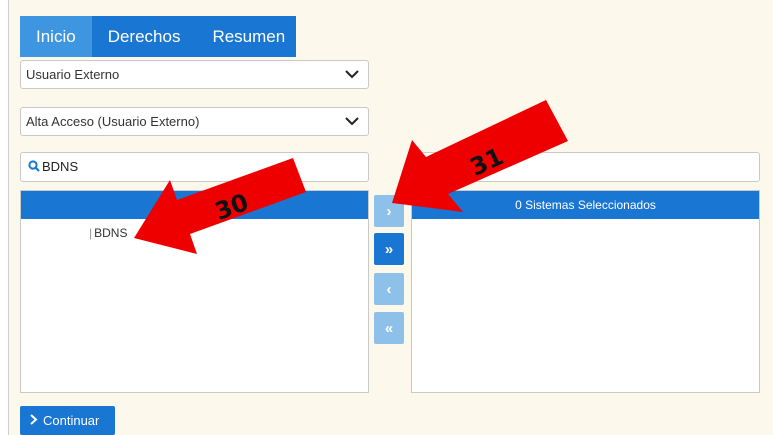 This screenshot has height=435, width=773. Describe the element at coordinates (144, 36) in the screenshot. I see `tab-derechos: Derechos` at that location.